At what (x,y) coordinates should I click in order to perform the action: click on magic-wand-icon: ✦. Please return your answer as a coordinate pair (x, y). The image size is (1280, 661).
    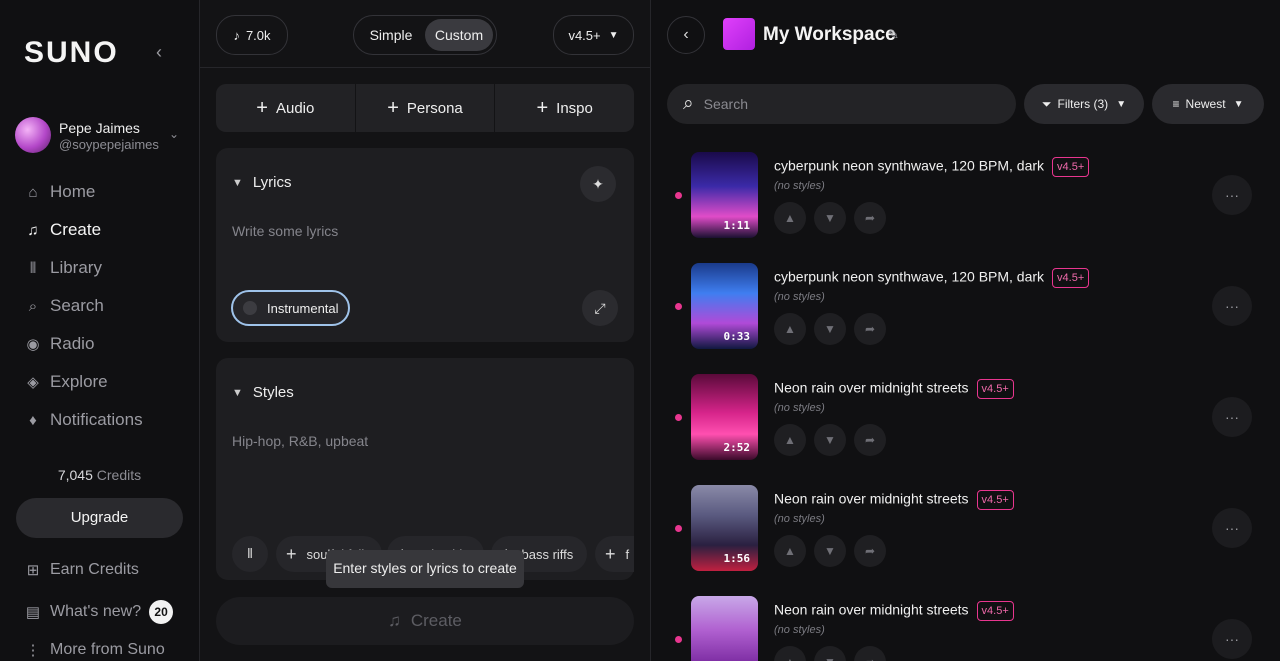
    Looking at the image, I should click on (598, 184).